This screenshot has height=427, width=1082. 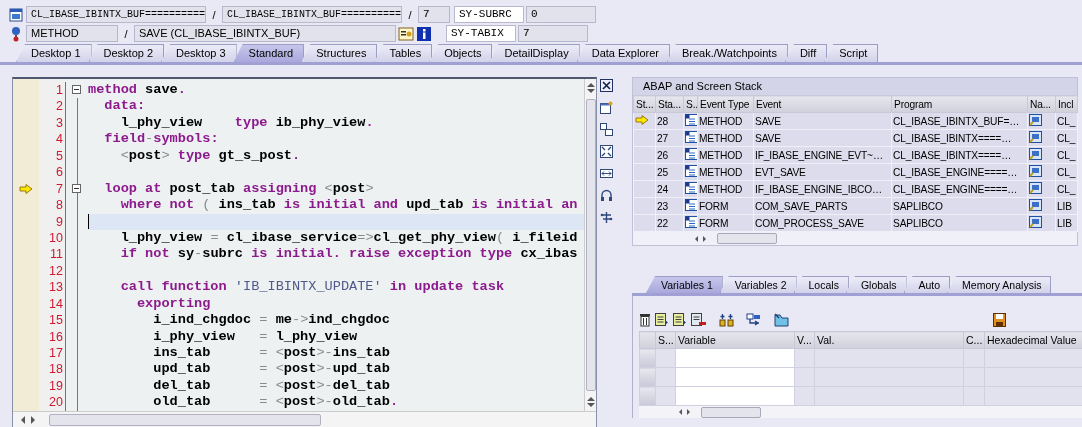 I want to click on tab: Standard, so click(x=269, y=53).